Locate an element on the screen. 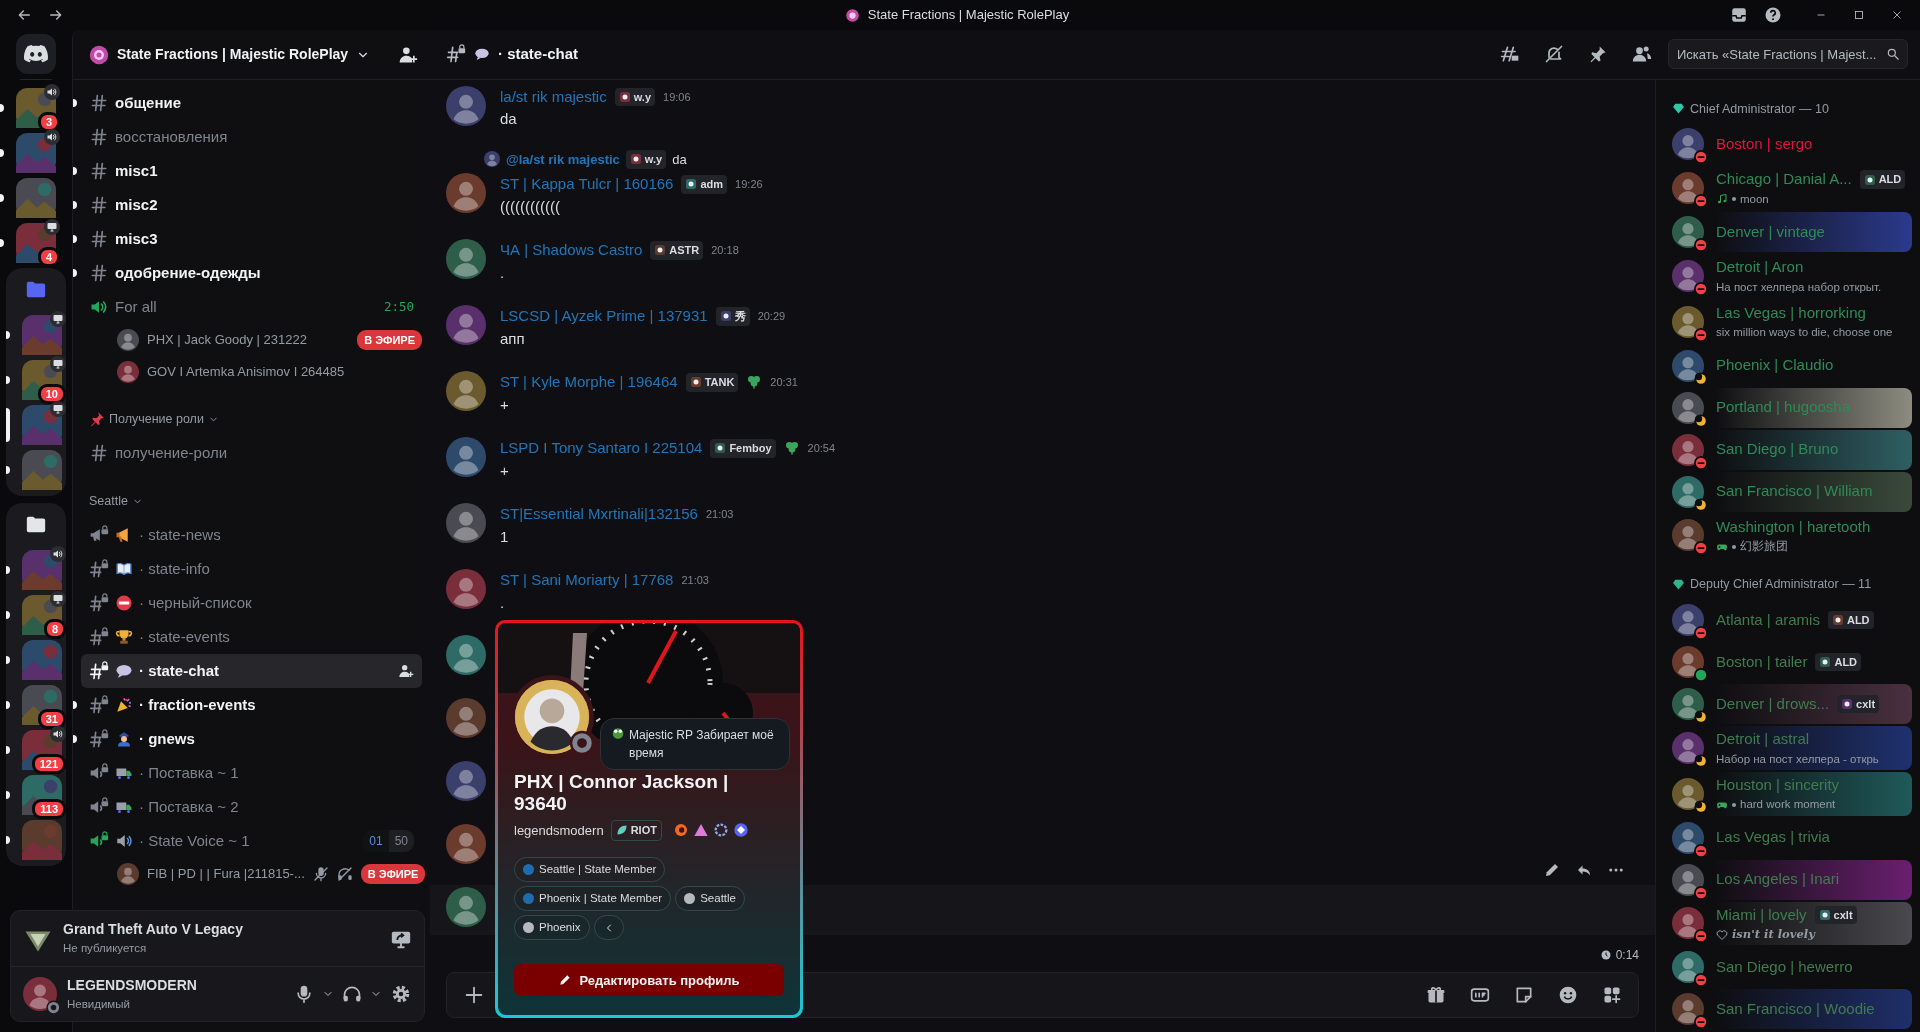 The width and height of the screenshot is (1920, 1032). member-item: Las Vegas | horrorking six million ways to die, choose one is located at coordinates (1789, 321).